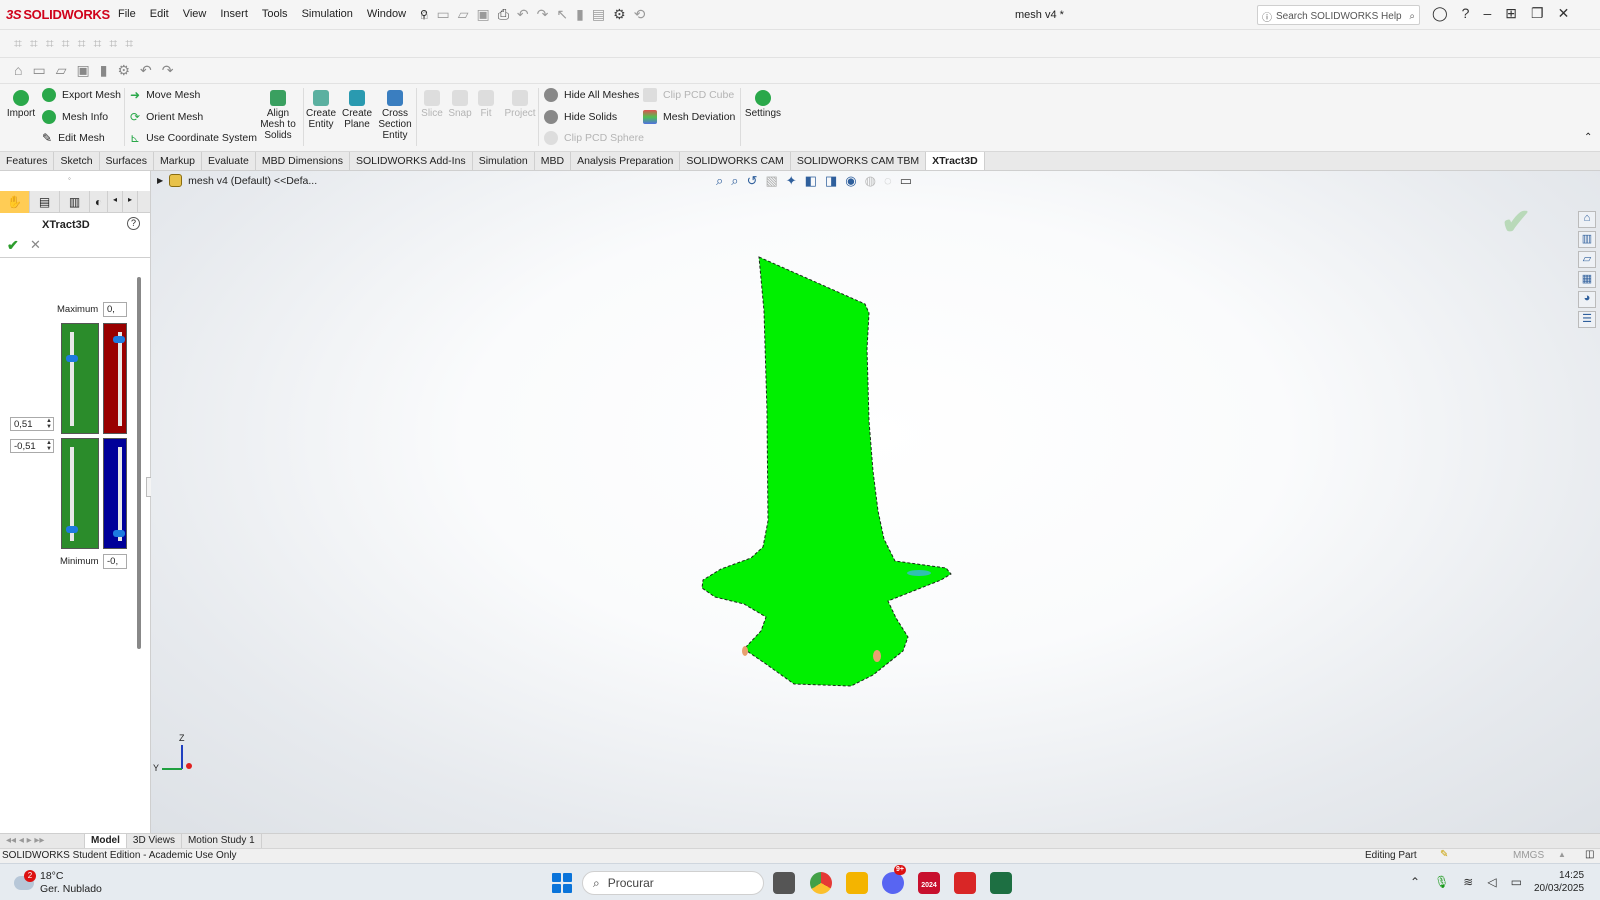  What do you see at coordinates (75, 117) in the screenshot?
I see `mesh-info-button: Mesh Info` at bounding box center [75, 117].